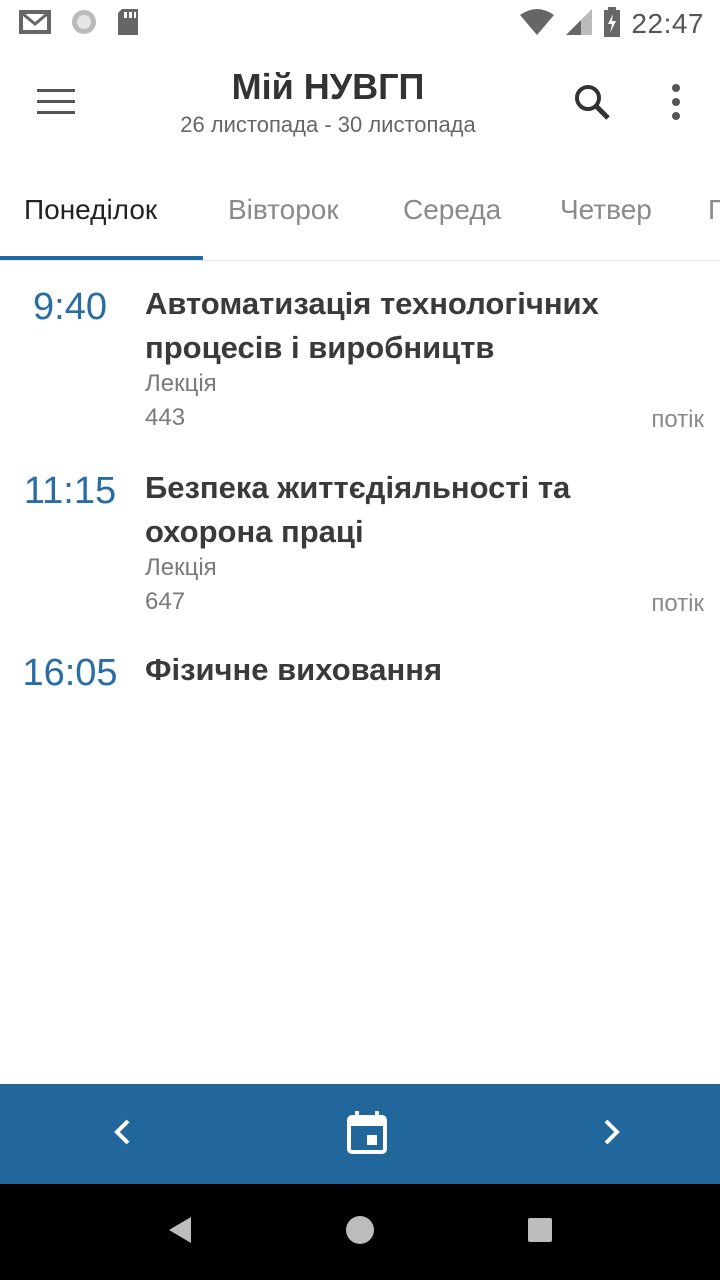 Image resolution: width=720 pixels, height=1280 pixels. I want to click on home-circle-icon, so click(360, 1232).